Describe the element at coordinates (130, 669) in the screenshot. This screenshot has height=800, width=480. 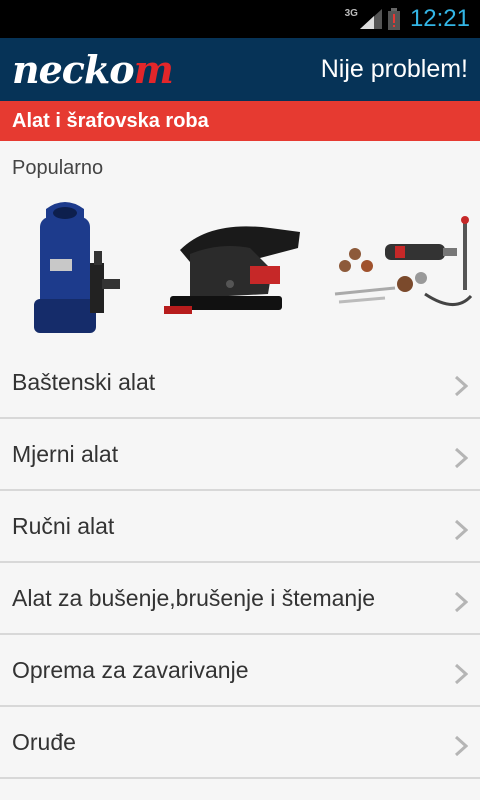
I see `list-item-label: Oprema za zavarivanje` at that location.